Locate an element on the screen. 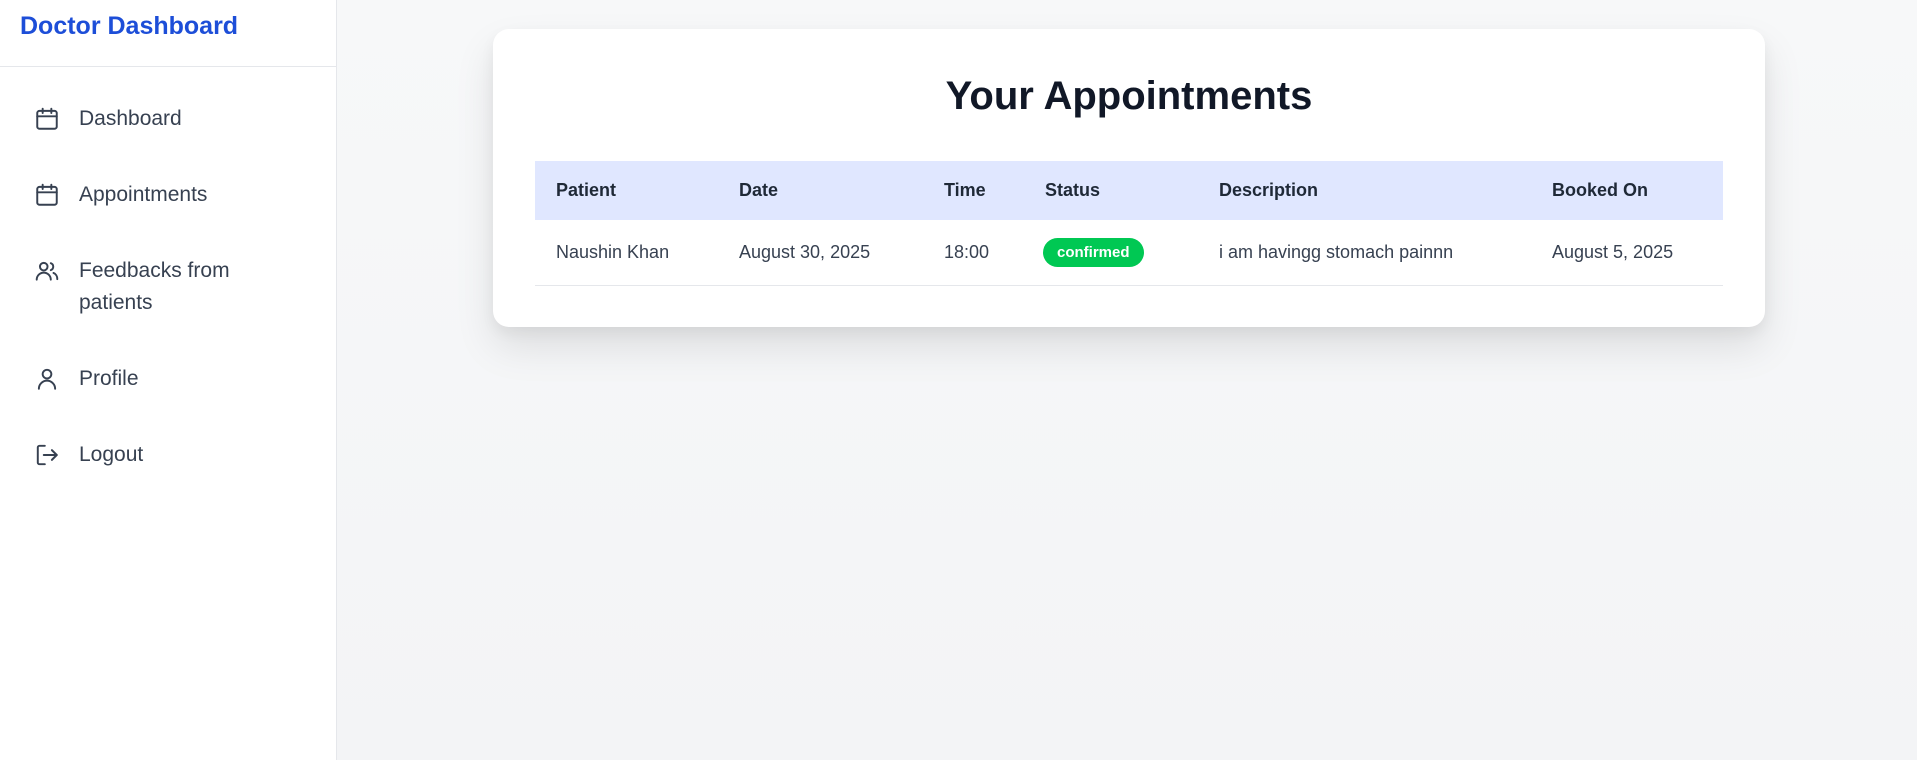 The image size is (1917, 760). column-header-description: Description is located at coordinates (1269, 190).